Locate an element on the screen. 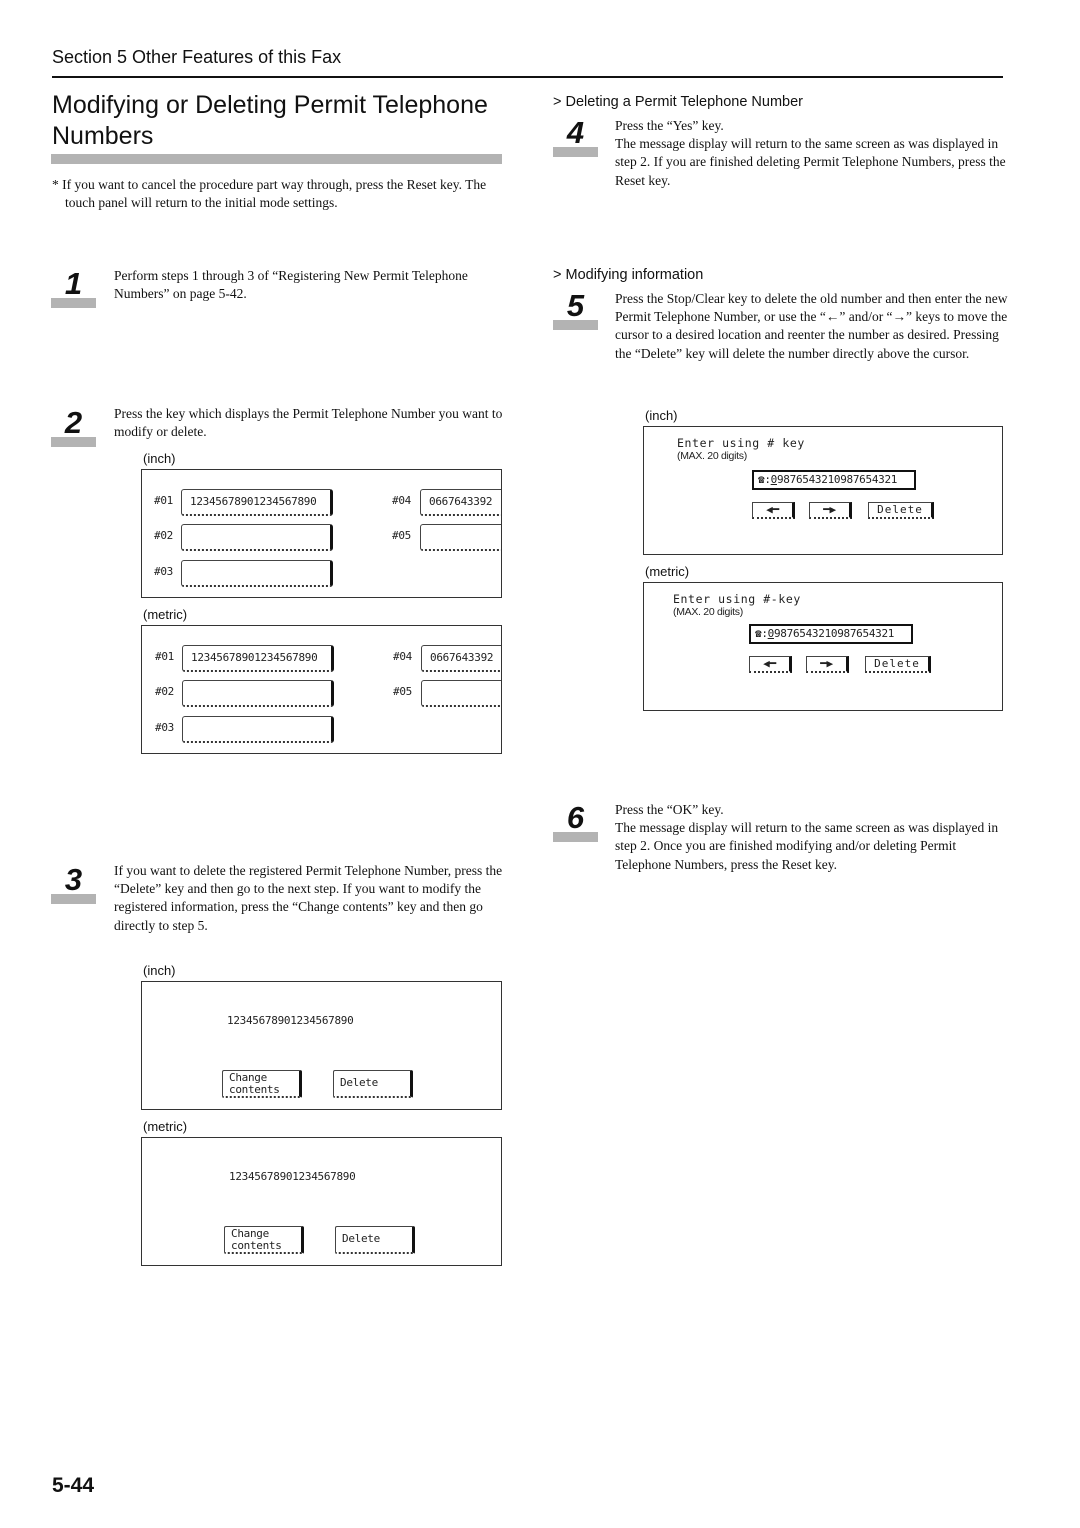 This screenshot has height=1528, width=1080. entry-prompt: Enter using #-key is located at coordinates (737, 599).